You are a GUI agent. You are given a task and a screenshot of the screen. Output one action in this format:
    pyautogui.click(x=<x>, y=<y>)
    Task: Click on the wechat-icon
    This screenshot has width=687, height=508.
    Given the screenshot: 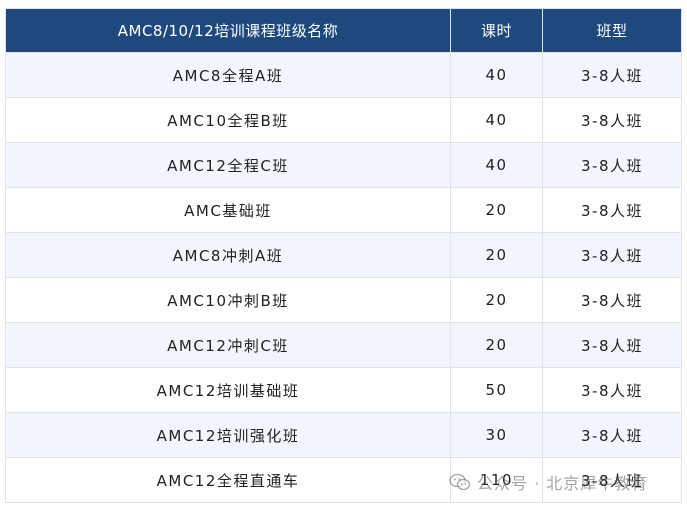 What is the action you would take?
    pyautogui.click(x=460, y=482)
    